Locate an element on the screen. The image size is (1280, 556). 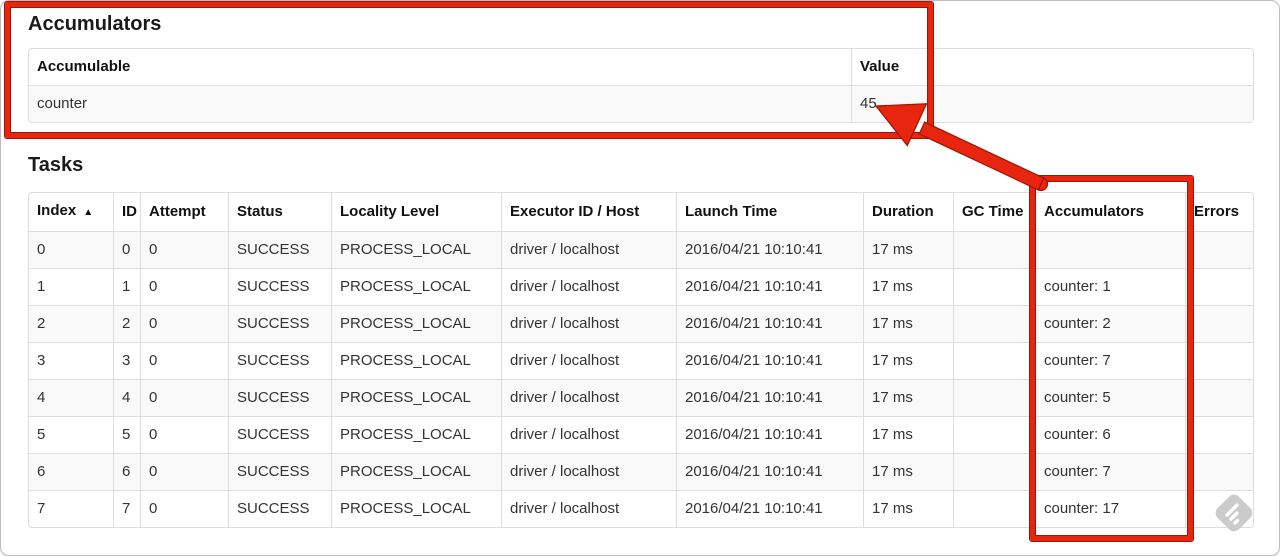
task-cell-index: 3 is located at coordinates (71, 360).